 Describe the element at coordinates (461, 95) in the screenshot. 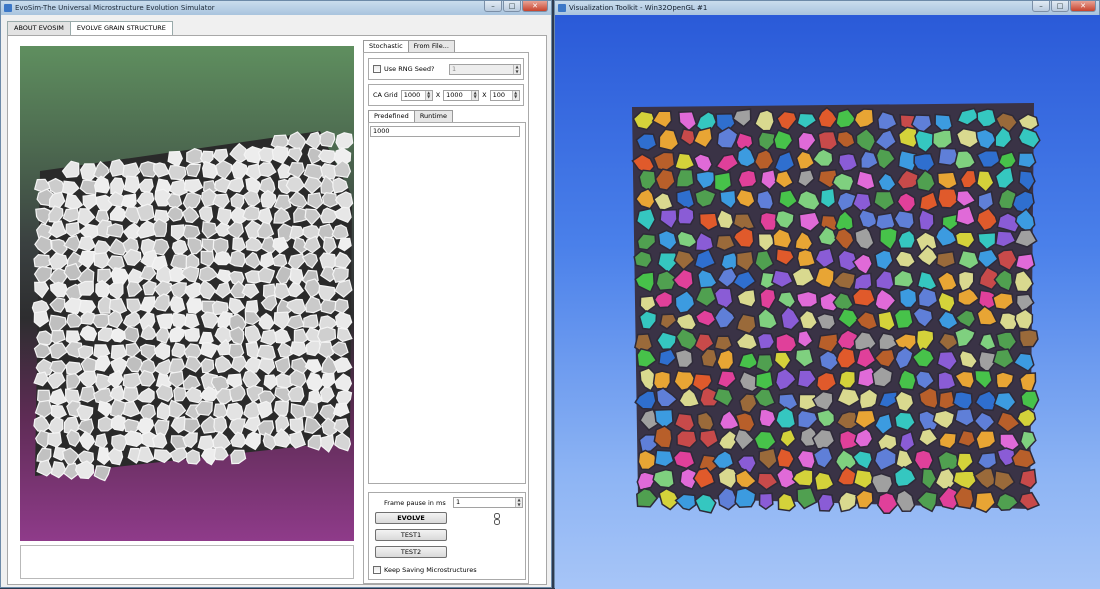

I see `ca-grid-y-spinbox: 1000 ▲ ▼` at that location.